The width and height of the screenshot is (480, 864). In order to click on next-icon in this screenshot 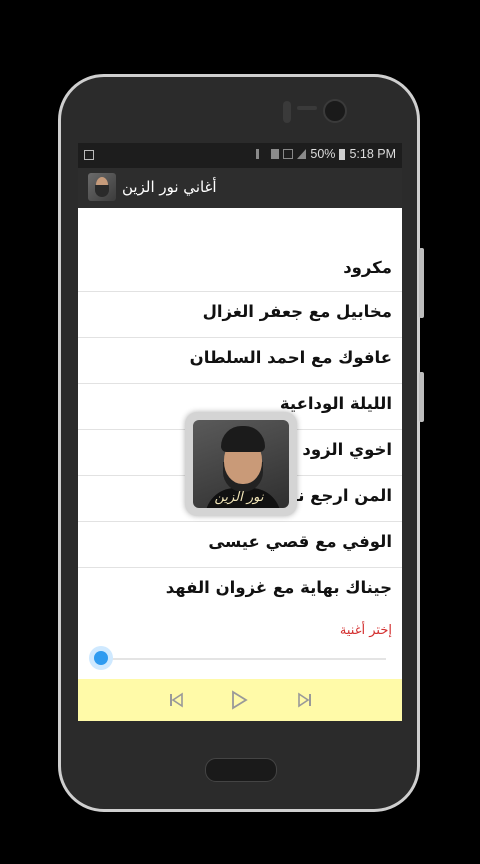, I will do `click(305, 700)`.